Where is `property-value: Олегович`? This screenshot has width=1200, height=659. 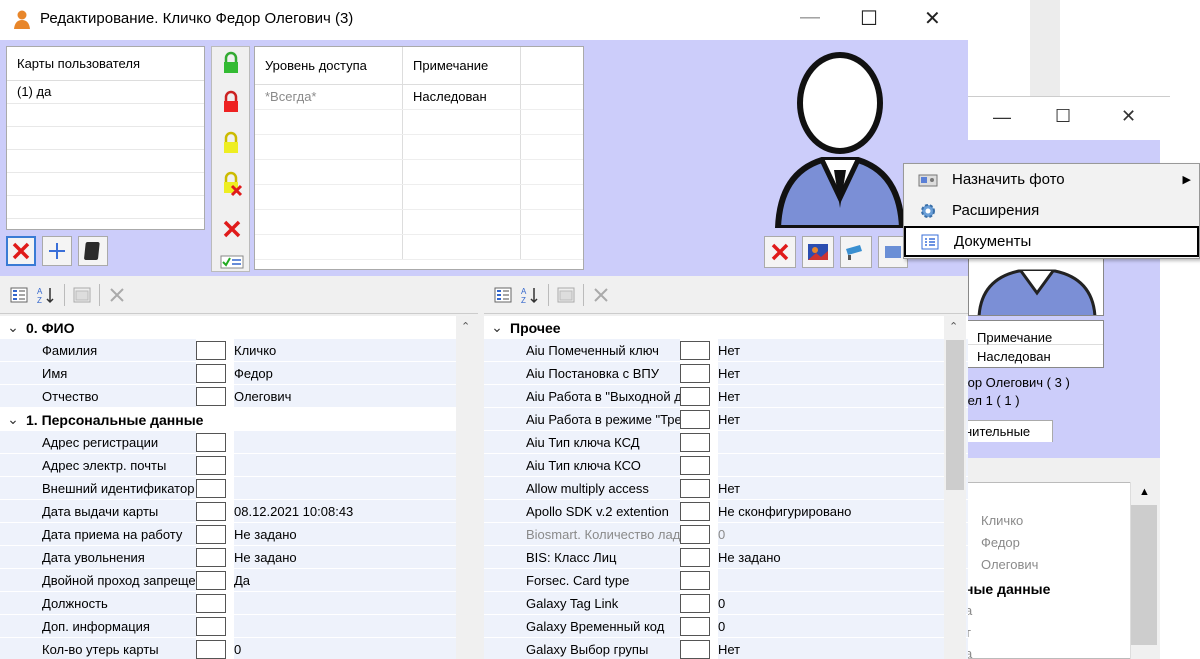
property-value: Олегович is located at coordinates (356, 396).